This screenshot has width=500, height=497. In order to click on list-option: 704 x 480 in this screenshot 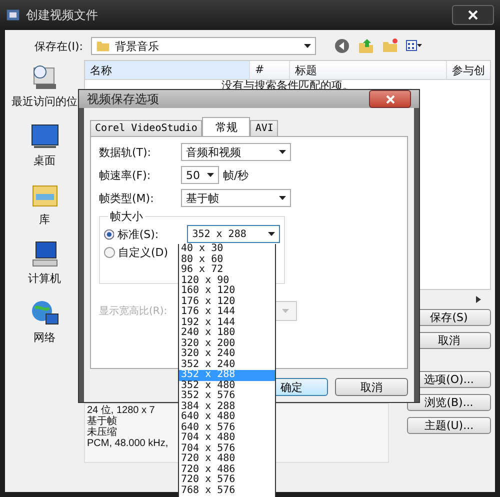, I will do `click(227, 438)`.